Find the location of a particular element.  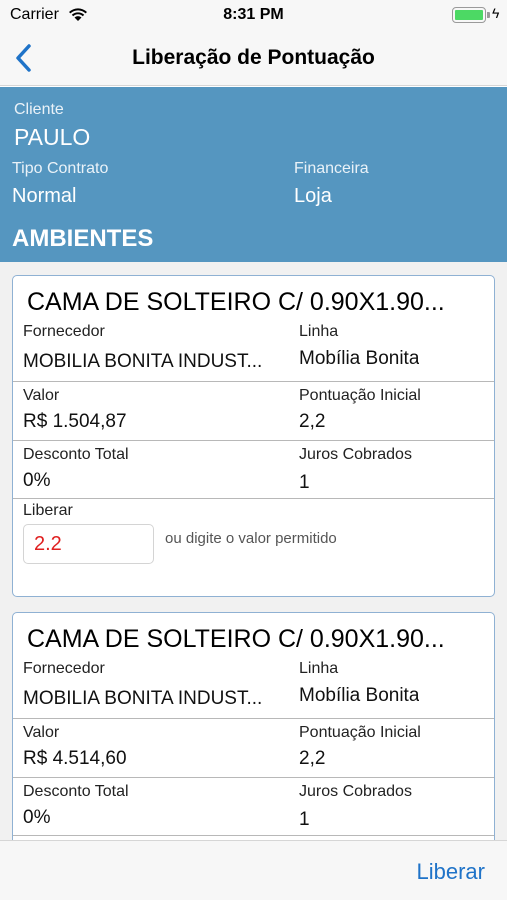

status-bar: Carrier 8:31 PM ϟ is located at coordinates (253, 15).